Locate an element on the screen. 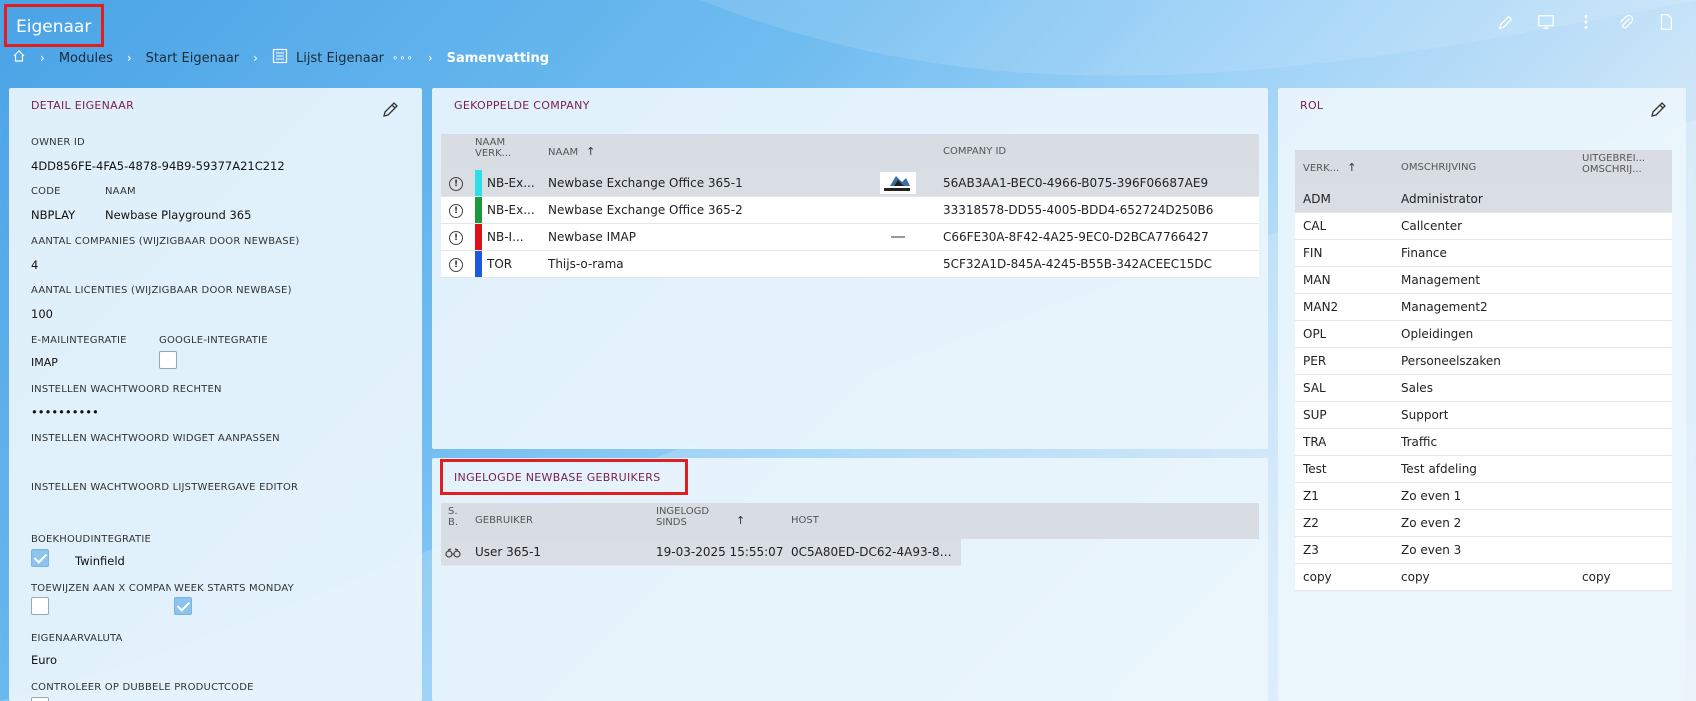 Image resolution: width=1696 pixels, height=701 pixels. home-icon is located at coordinates (19, 58).